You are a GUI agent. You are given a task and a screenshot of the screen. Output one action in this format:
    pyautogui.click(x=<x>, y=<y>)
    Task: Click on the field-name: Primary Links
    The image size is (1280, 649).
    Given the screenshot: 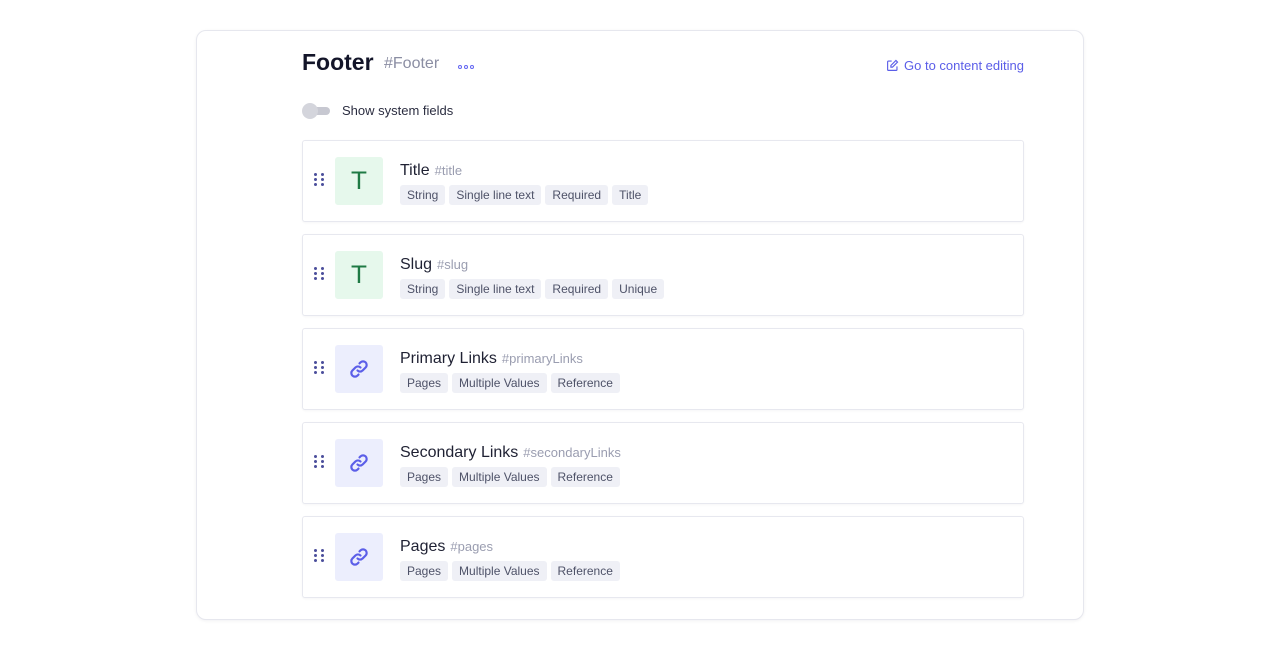 What is the action you would take?
    pyautogui.click(x=448, y=358)
    